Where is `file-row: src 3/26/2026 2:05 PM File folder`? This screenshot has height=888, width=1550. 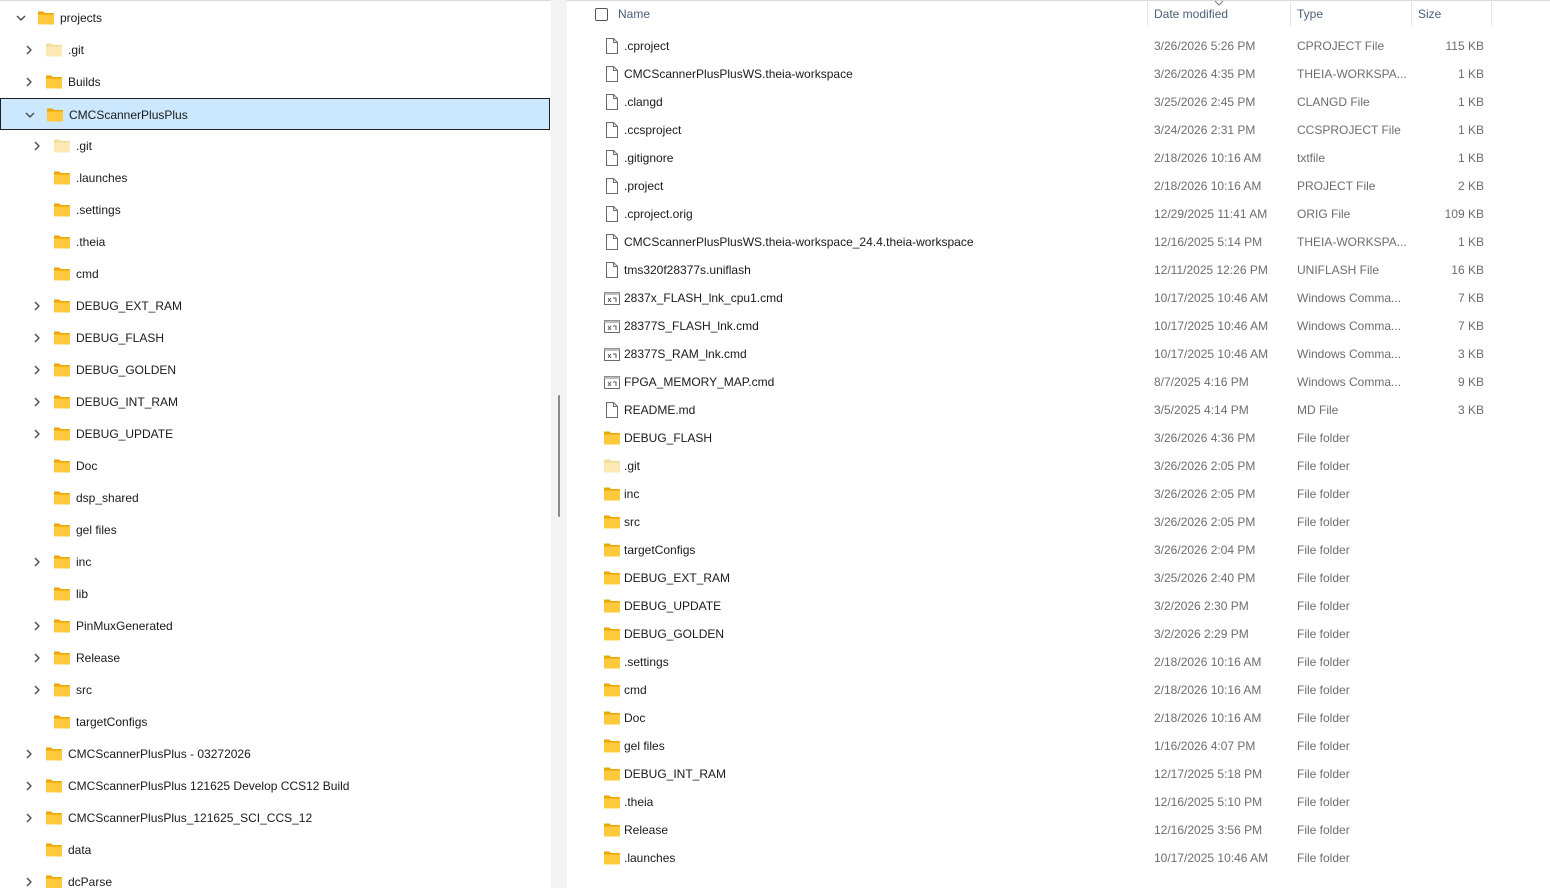 file-row: src 3/26/2026 2:05 PM File folder is located at coordinates (1058, 522).